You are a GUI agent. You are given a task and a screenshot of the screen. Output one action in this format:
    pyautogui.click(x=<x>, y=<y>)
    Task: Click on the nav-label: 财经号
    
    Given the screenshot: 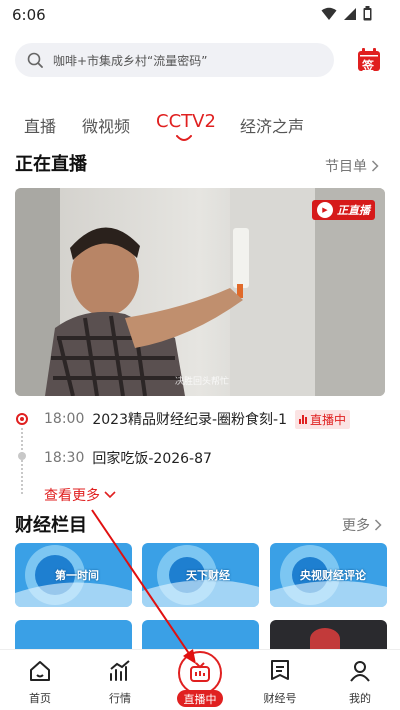 What is the action you would take?
    pyautogui.click(x=280, y=698)
    